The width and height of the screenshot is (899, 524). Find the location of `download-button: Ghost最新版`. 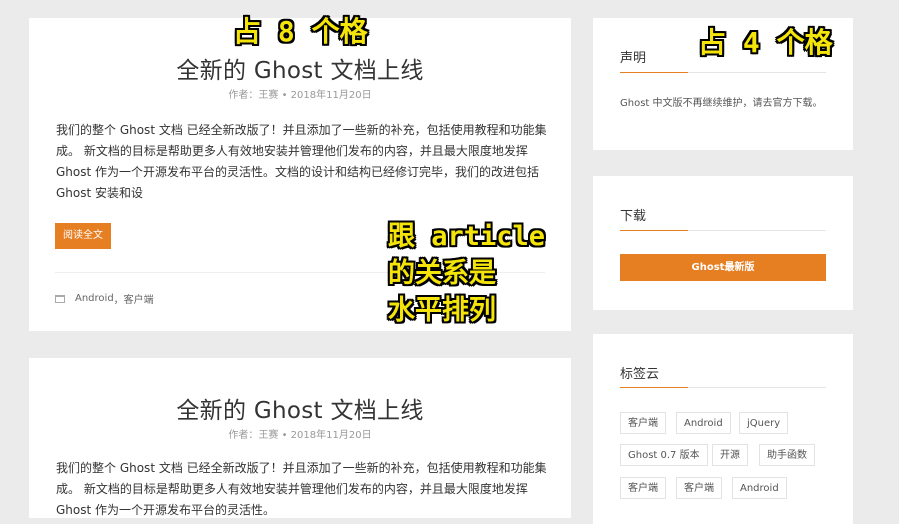

download-button: Ghost最新版 is located at coordinates (723, 267).